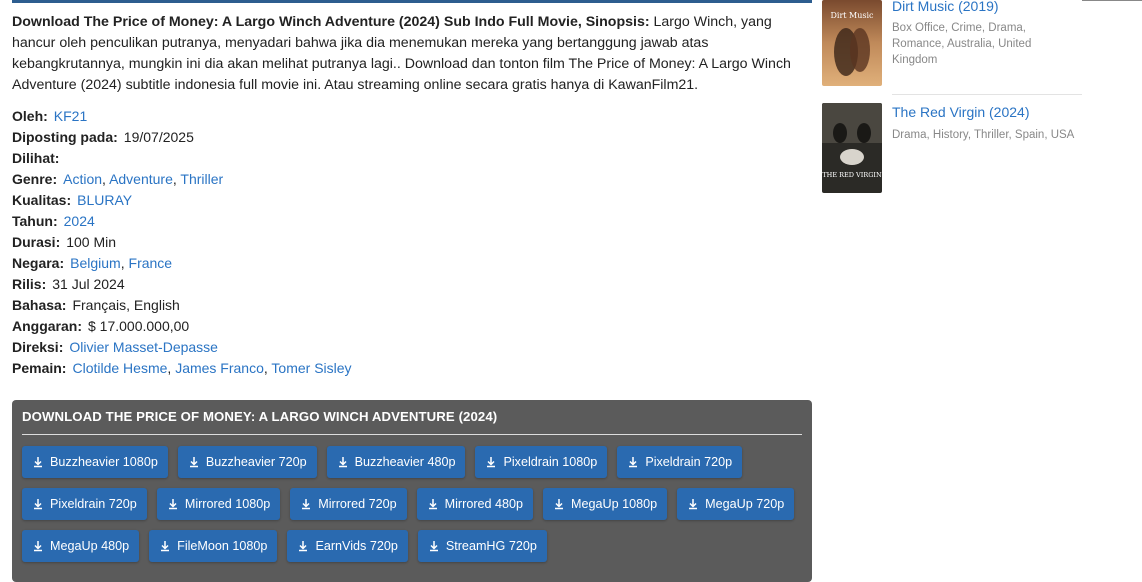 Image resolution: width=1142 pixels, height=582 pixels. Describe the element at coordinates (104, 200) in the screenshot. I see `quality-link: BLURAY` at that location.